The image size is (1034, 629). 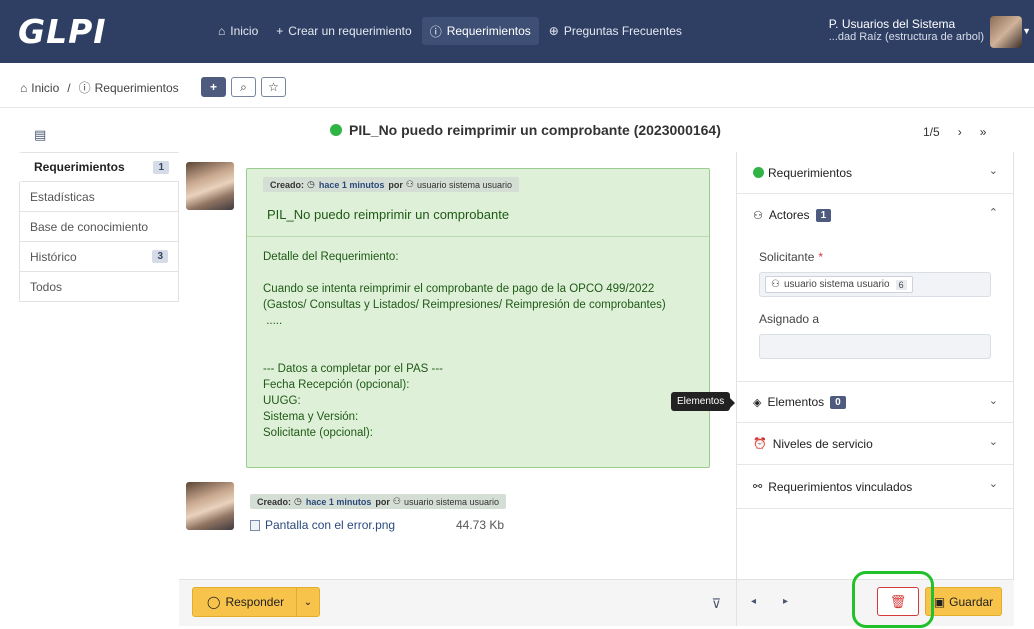 I want to click on count-badge: 0, so click(x=838, y=402).